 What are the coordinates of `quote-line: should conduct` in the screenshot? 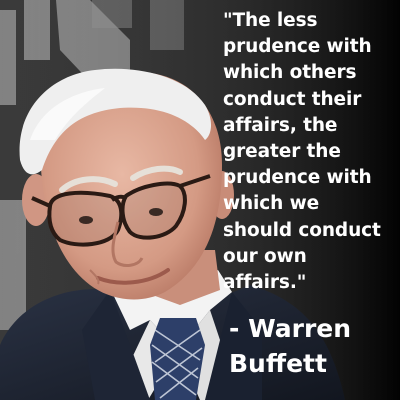 It's located at (302, 230).